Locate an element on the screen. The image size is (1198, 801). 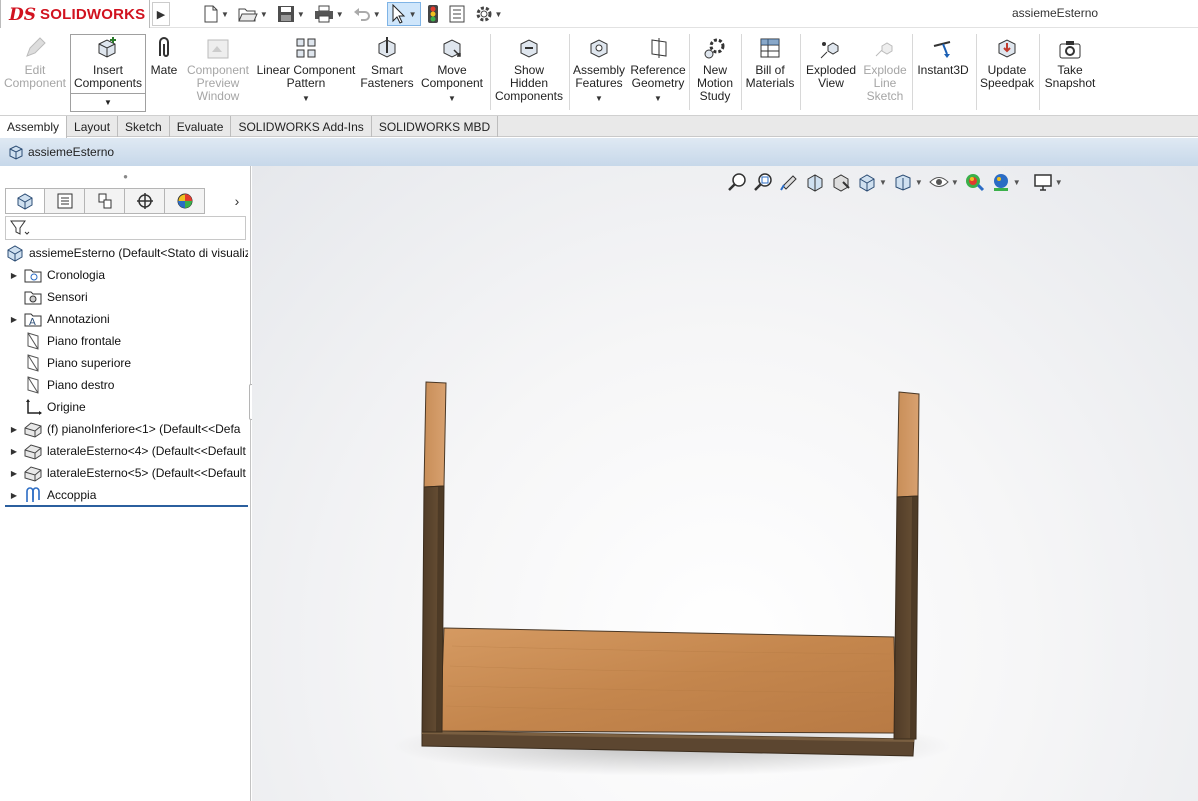
new-dropdown-chevron-icon: ▼ is located at coordinates (225, 14).